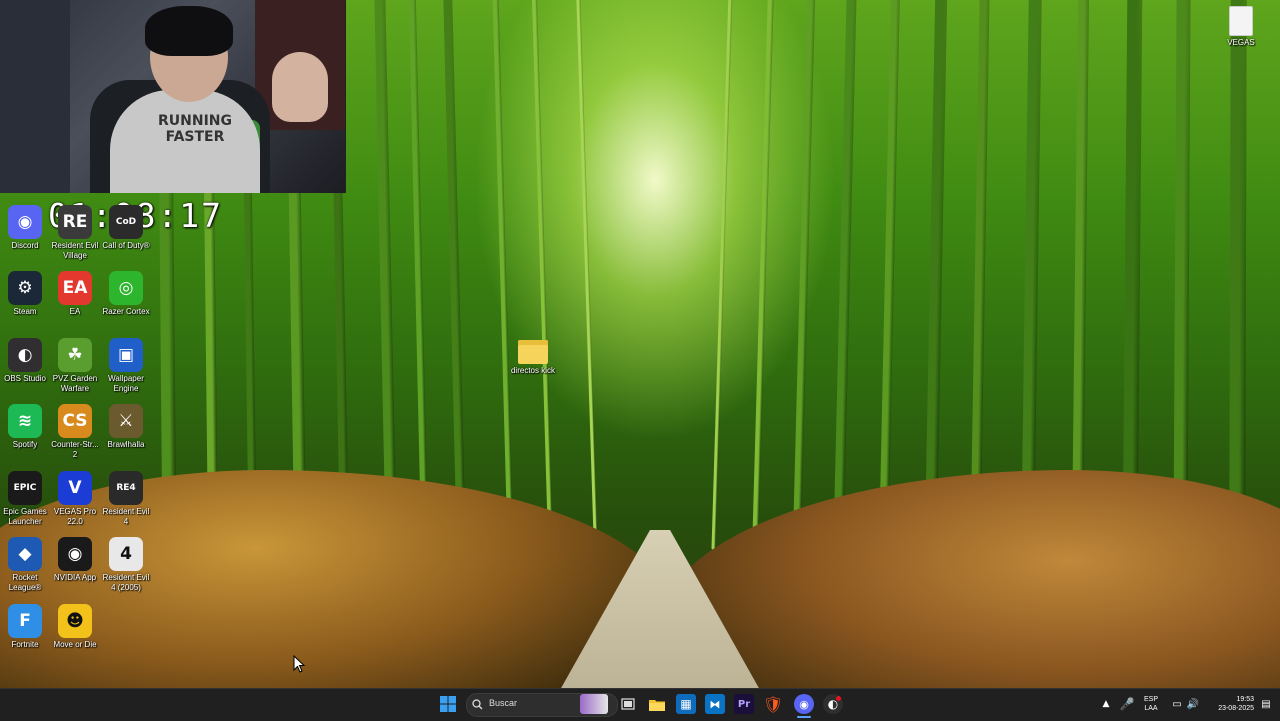 The height and width of the screenshot is (721, 1280). What do you see at coordinates (640, 704) in the screenshot?
I see `taskbar` at bounding box center [640, 704].